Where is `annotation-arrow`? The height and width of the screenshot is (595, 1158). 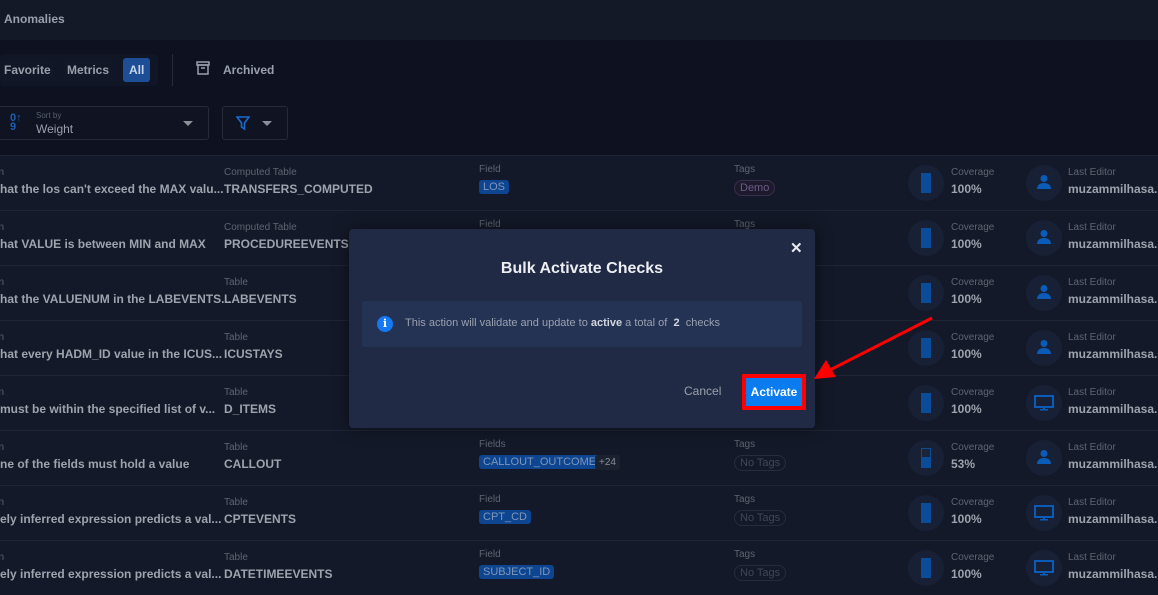
annotation-arrow is located at coordinates (873, 347).